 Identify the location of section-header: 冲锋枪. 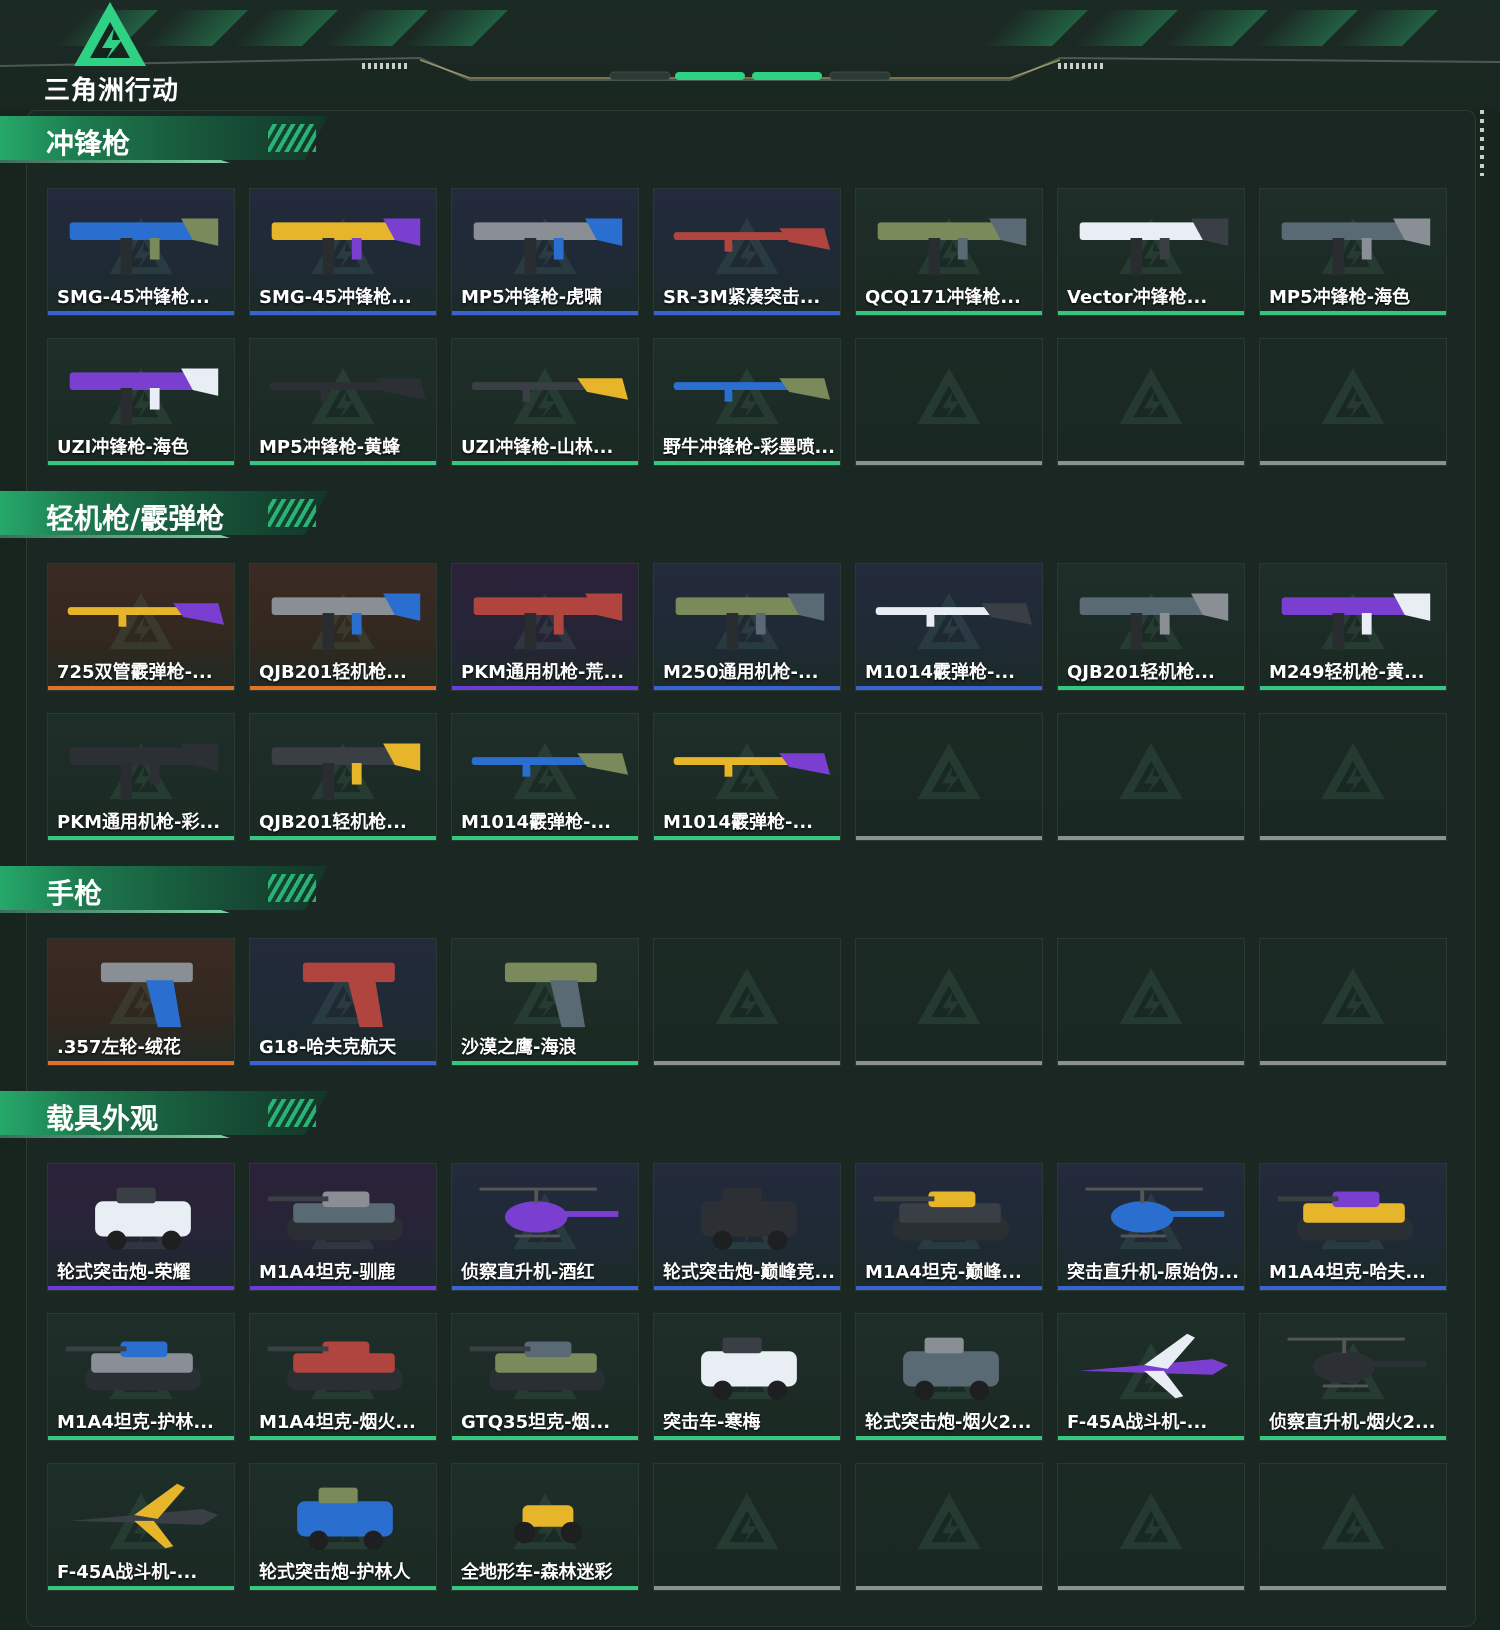
(170, 142).